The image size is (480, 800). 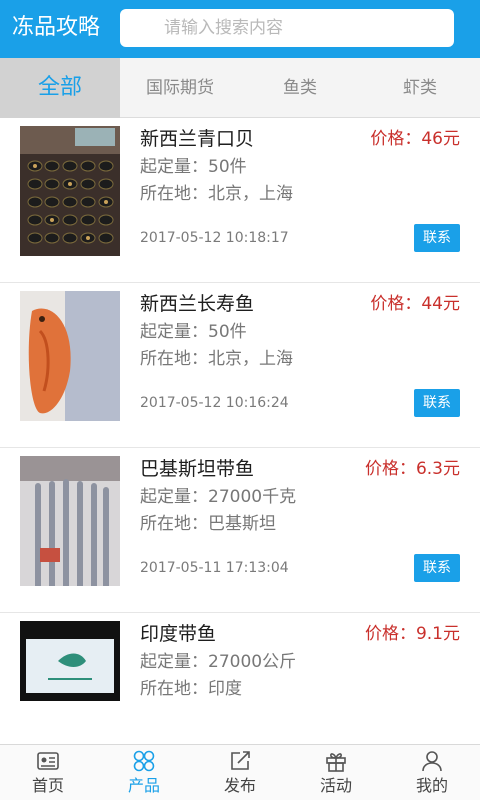 I want to click on tab-shrimp: 虾类, so click(x=420, y=88).